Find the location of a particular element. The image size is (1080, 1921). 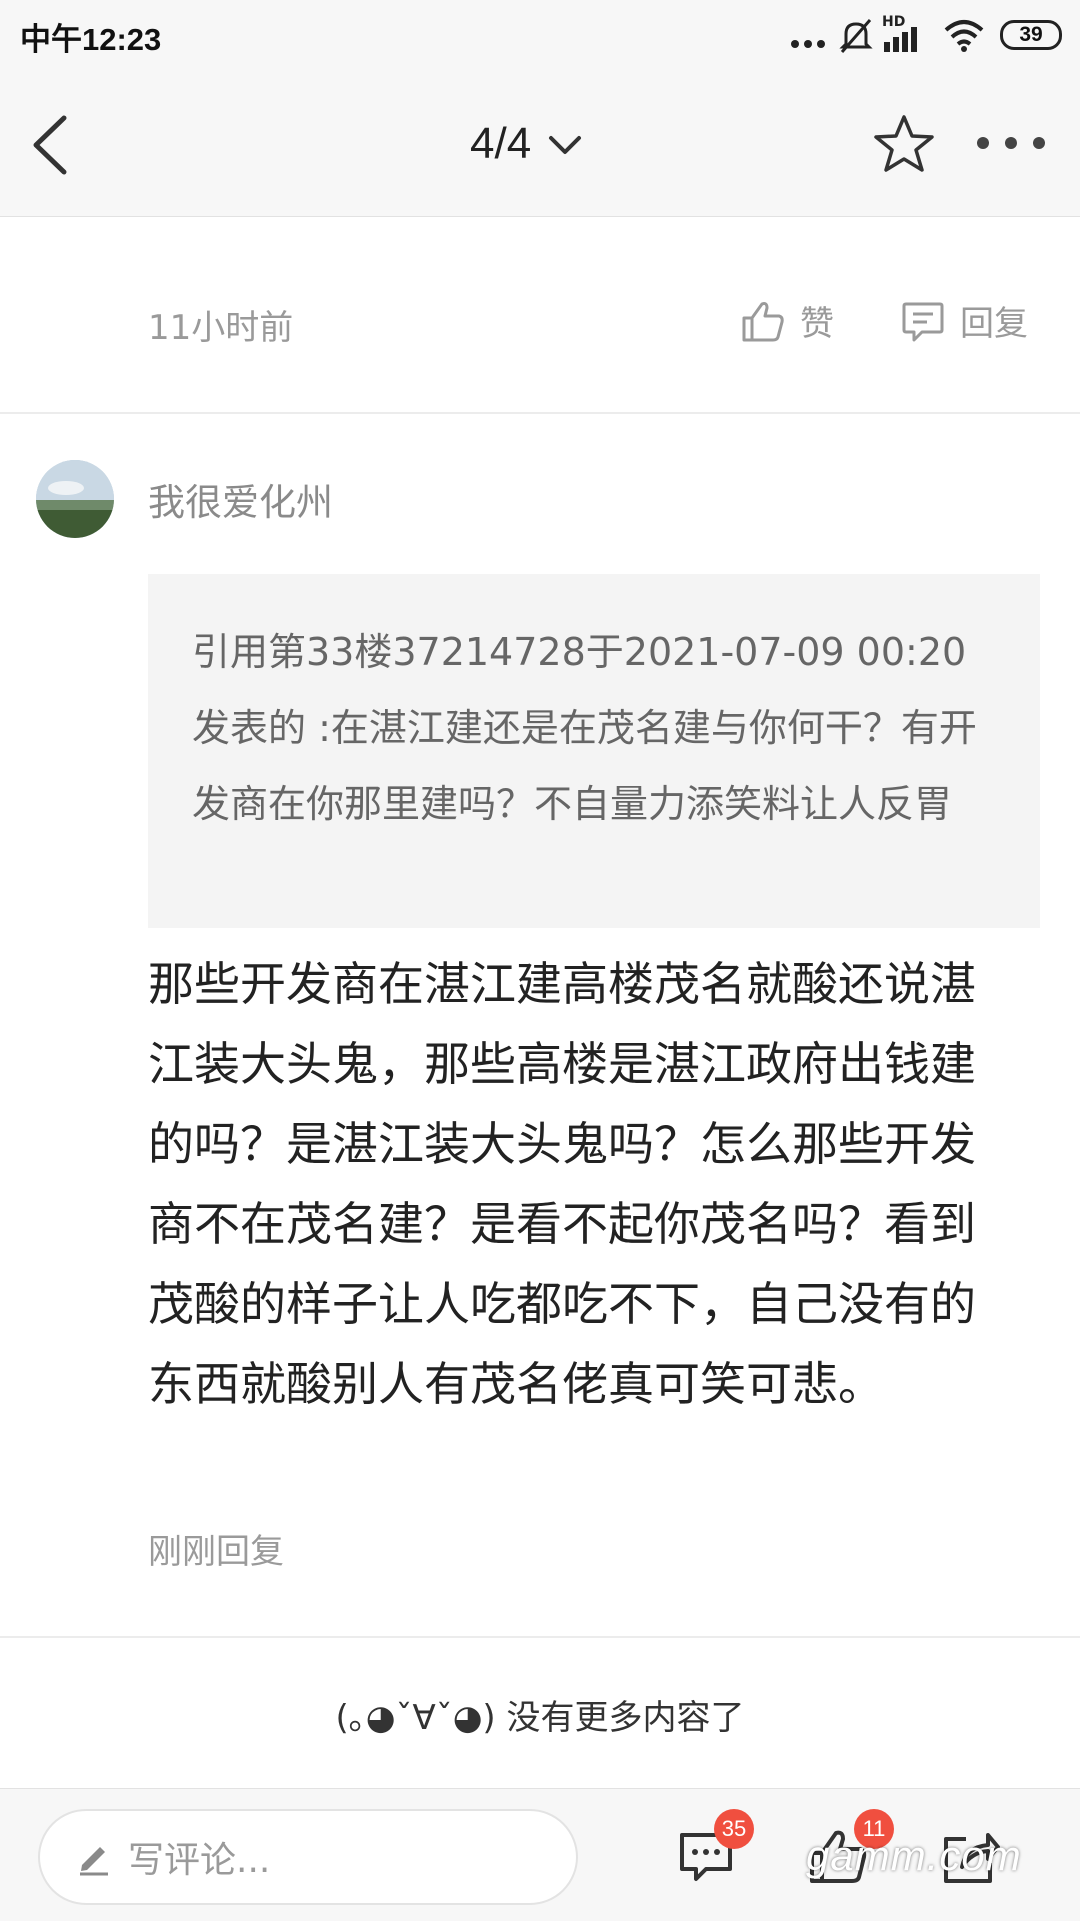

reply-bubble-icon is located at coordinates (923, 321).